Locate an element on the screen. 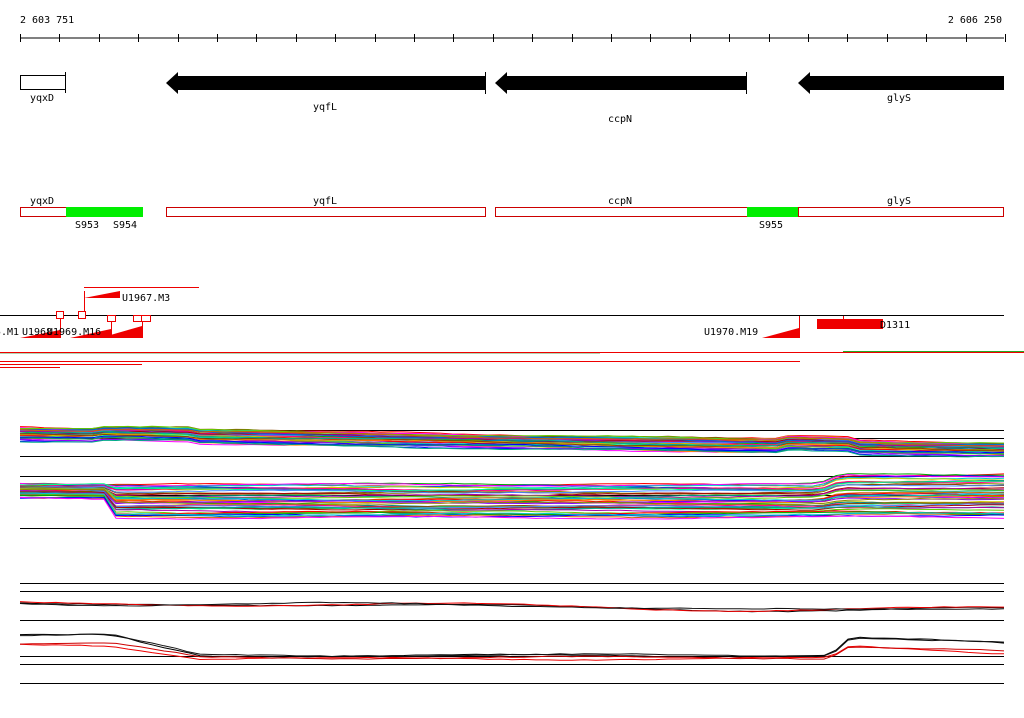 Image resolution: width=1024 pixels, height=718 pixels. gene-label-yqfL: yqfL is located at coordinates (325, 107).